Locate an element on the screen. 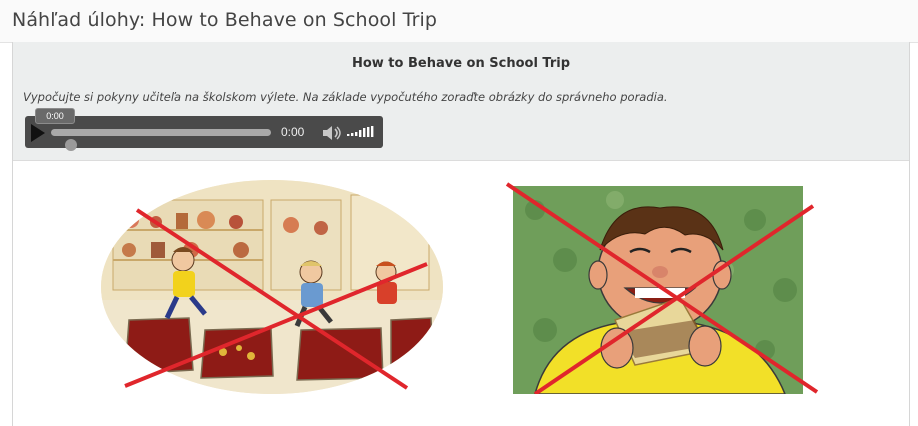 The height and width of the screenshot is (426, 918). progress-track is located at coordinates (161, 140).